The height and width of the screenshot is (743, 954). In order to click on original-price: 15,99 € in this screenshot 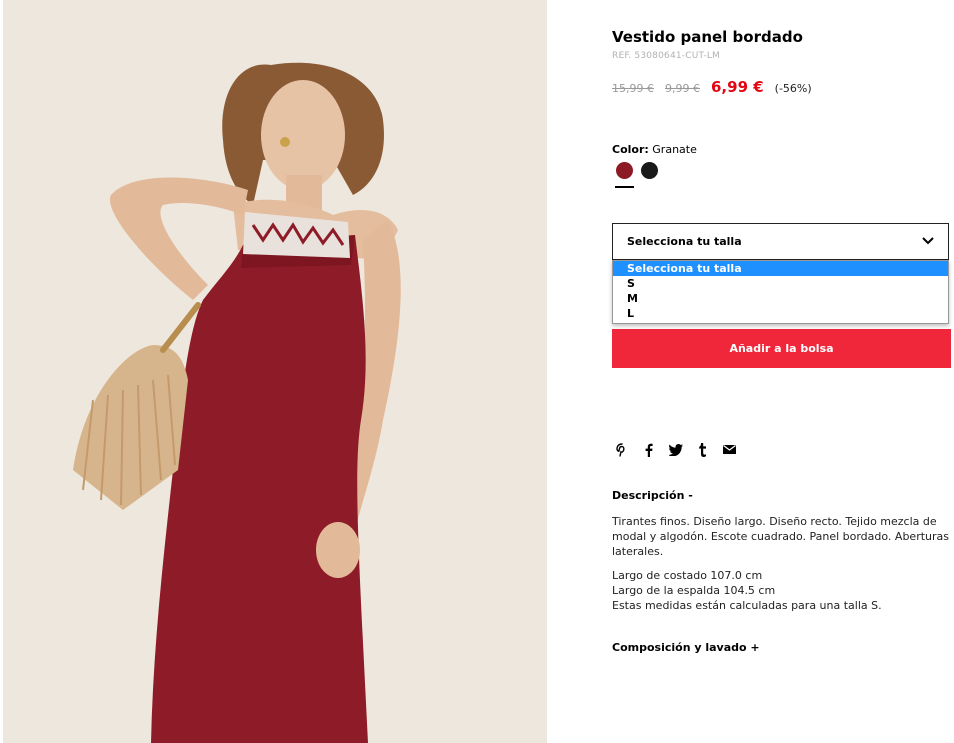, I will do `click(633, 88)`.